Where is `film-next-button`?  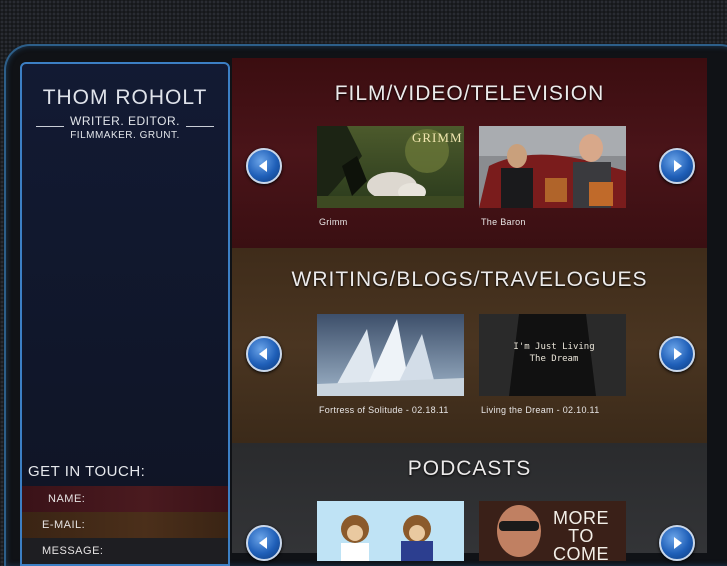
film-next-button is located at coordinates (677, 166).